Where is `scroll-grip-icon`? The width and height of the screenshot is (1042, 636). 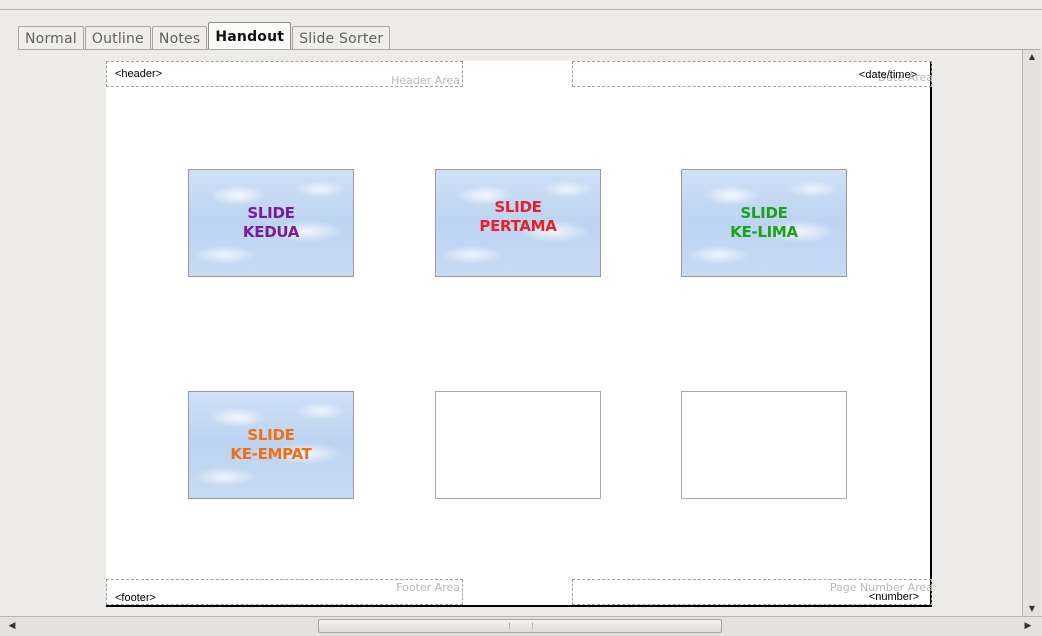
scroll-grip-icon is located at coordinates (521, 626).